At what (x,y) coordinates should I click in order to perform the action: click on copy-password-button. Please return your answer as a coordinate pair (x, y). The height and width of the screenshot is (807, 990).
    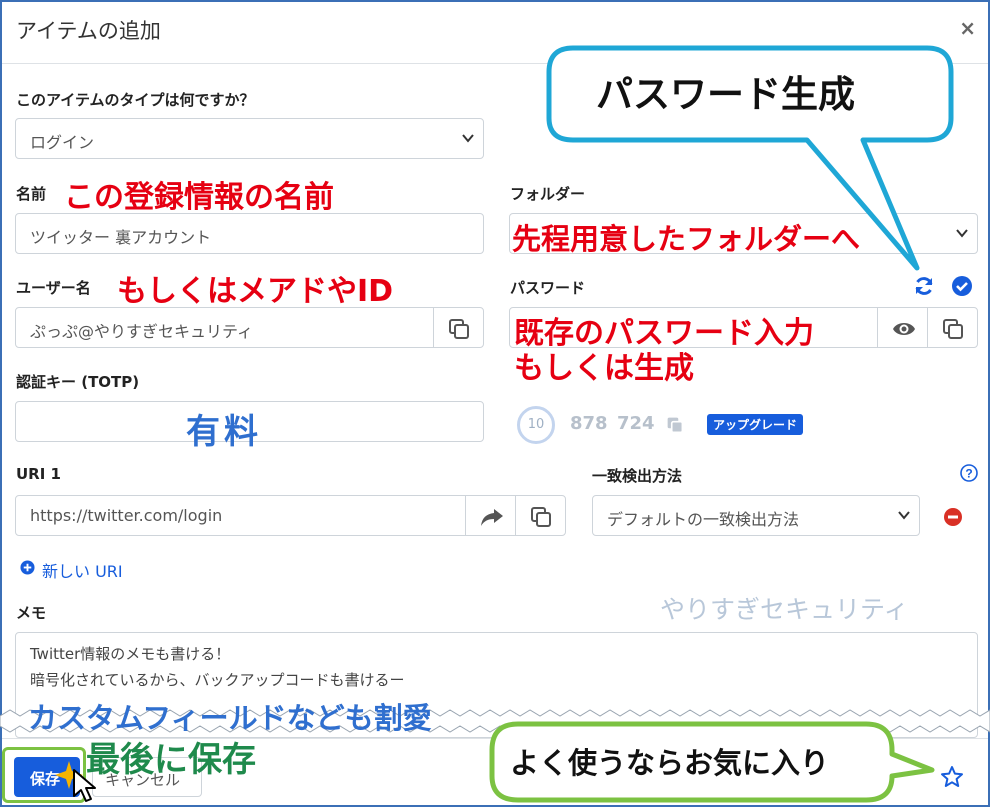
    Looking at the image, I should click on (952, 327).